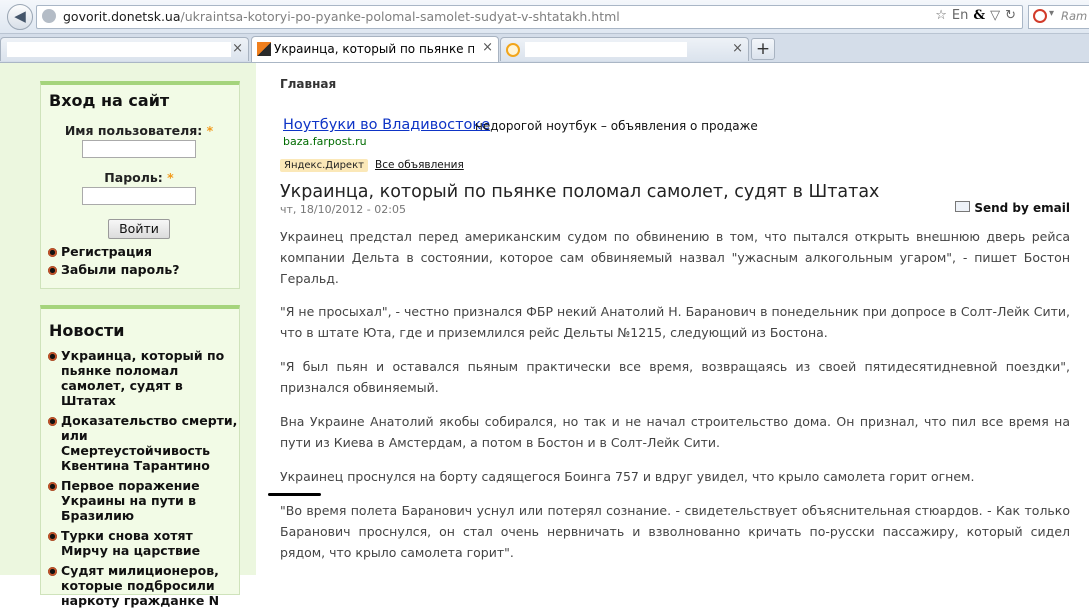 The height and width of the screenshot is (608, 1089). What do you see at coordinates (112, 251) in the screenshot?
I see `register-link: Регистрация` at bounding box center [112, 251].